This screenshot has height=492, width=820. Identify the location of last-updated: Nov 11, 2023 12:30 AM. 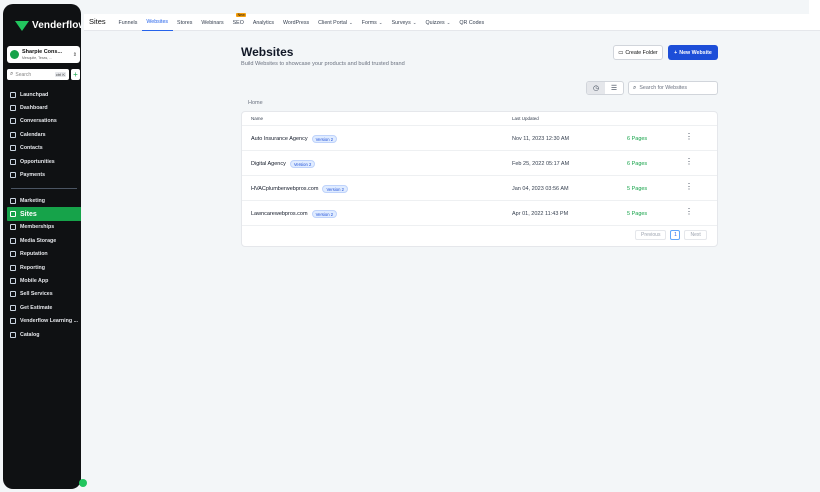
(541, 139).